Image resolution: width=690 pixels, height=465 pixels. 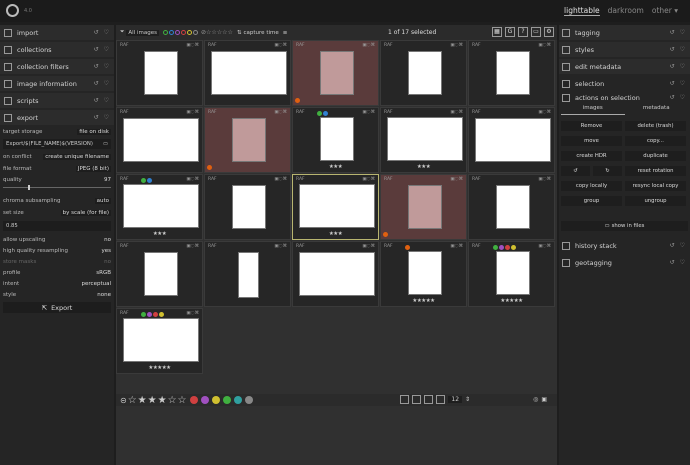 What do you see at coordinates (57, 66) in the screenshot?
I see `module-collection-filters: collection filters ↺ ♡` at bounding box center [57, 66].